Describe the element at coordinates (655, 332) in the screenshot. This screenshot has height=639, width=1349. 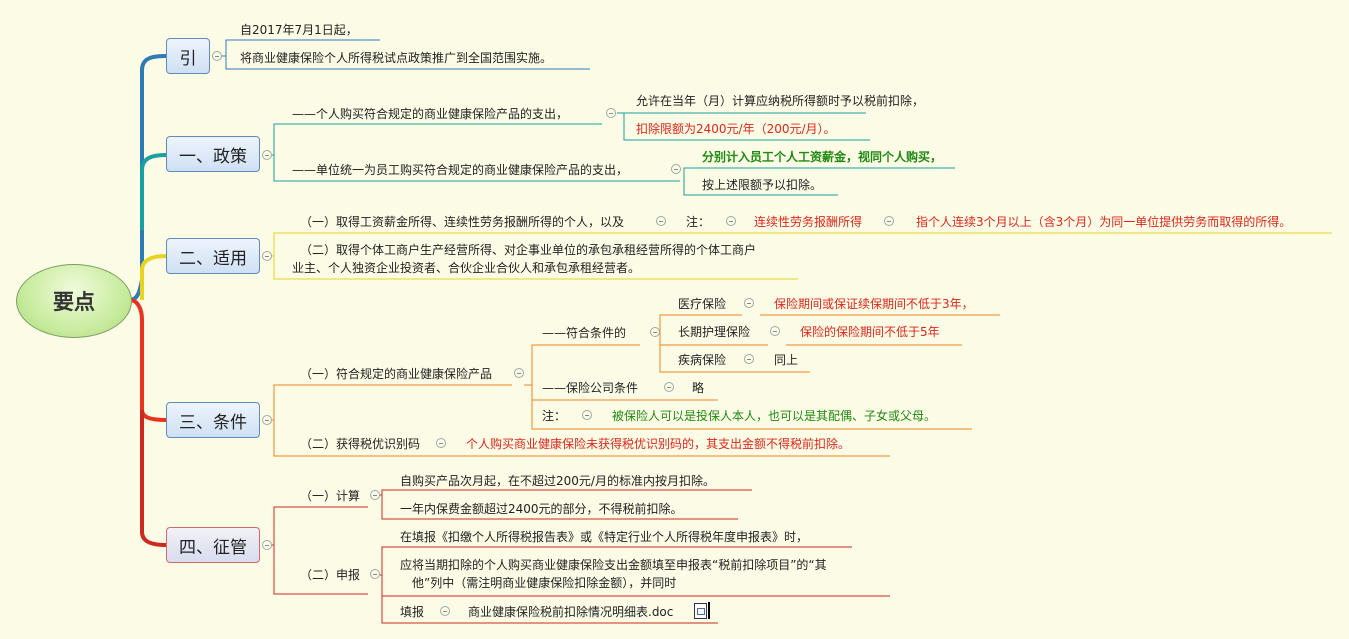
I see `collapse-qualify-icon` at that location.